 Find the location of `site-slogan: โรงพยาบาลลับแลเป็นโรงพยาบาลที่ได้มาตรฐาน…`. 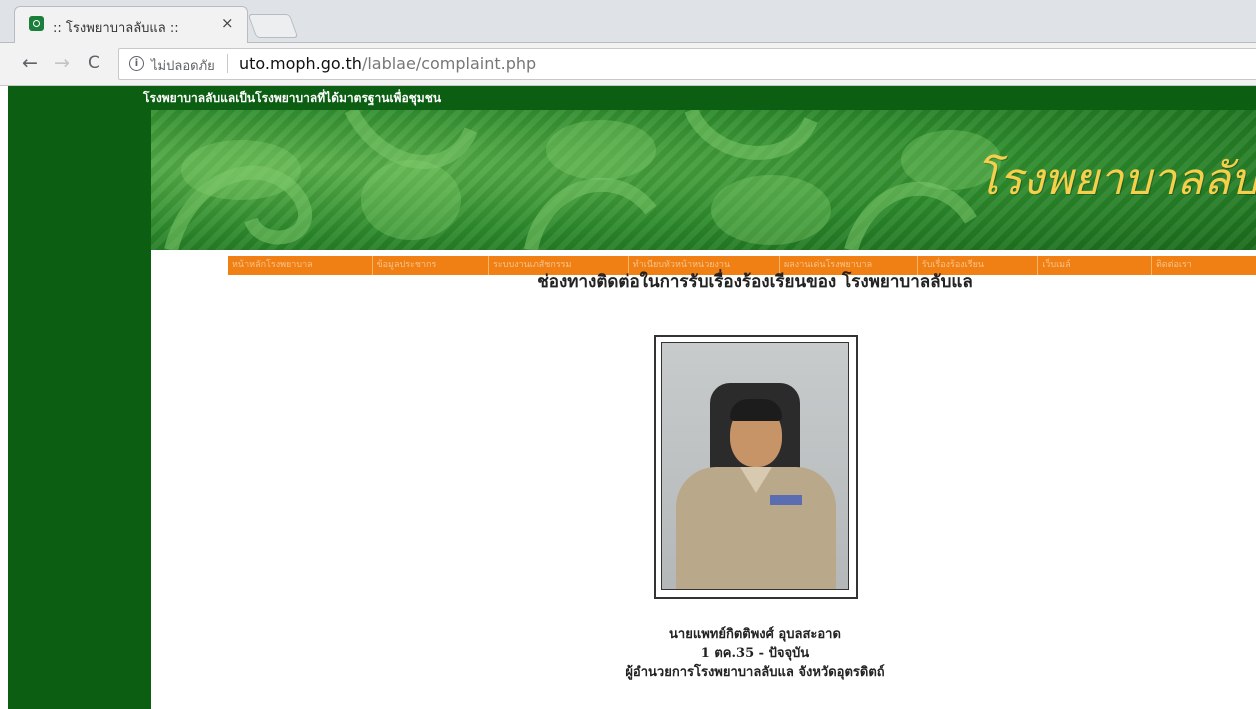

site-slogan: โรงพยาบาลลับแลเป็นโรงพยาบาลที่ได้มาตรฐาน… is located at coordinates (292, 98).